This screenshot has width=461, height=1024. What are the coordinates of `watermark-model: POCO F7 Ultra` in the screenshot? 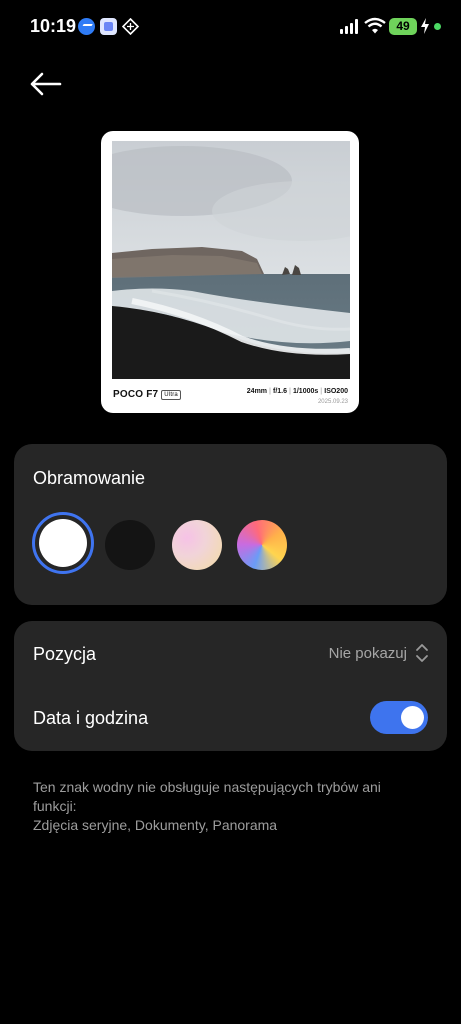 It's located at (147, 394).